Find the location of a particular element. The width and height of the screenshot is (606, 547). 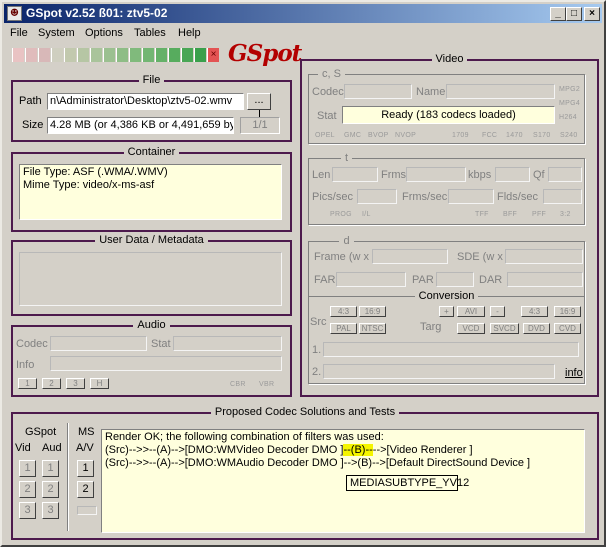

targ-43-button: 4:3 is located at coordinates (534, 311).